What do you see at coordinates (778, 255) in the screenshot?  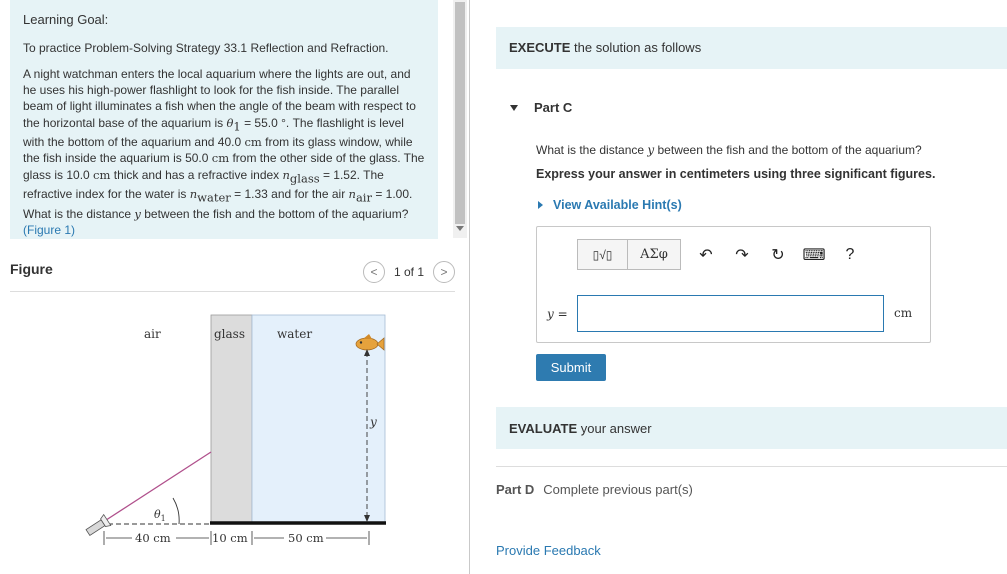 I see `reset-icon: ↻` at bounding box center [778, 255].